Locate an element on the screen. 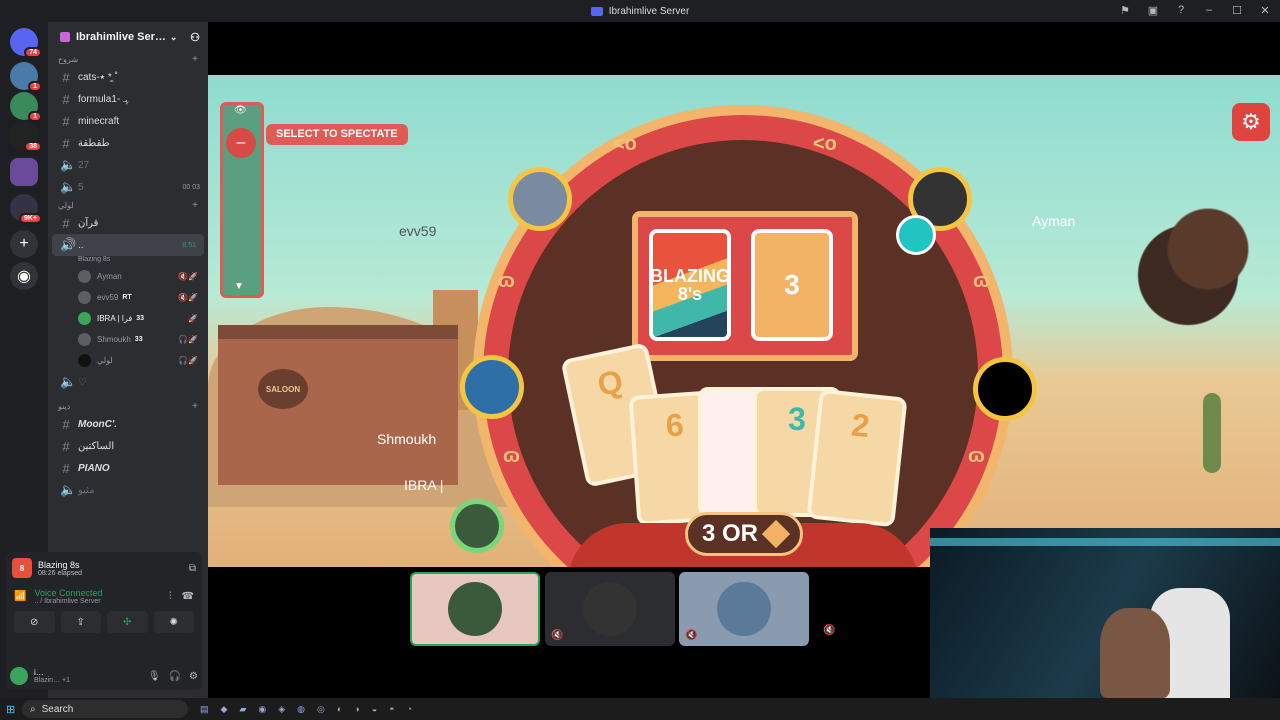 The image size is (1280, 720). noise-suppression-icon: ⫶ is located at coordinates (170, 596).